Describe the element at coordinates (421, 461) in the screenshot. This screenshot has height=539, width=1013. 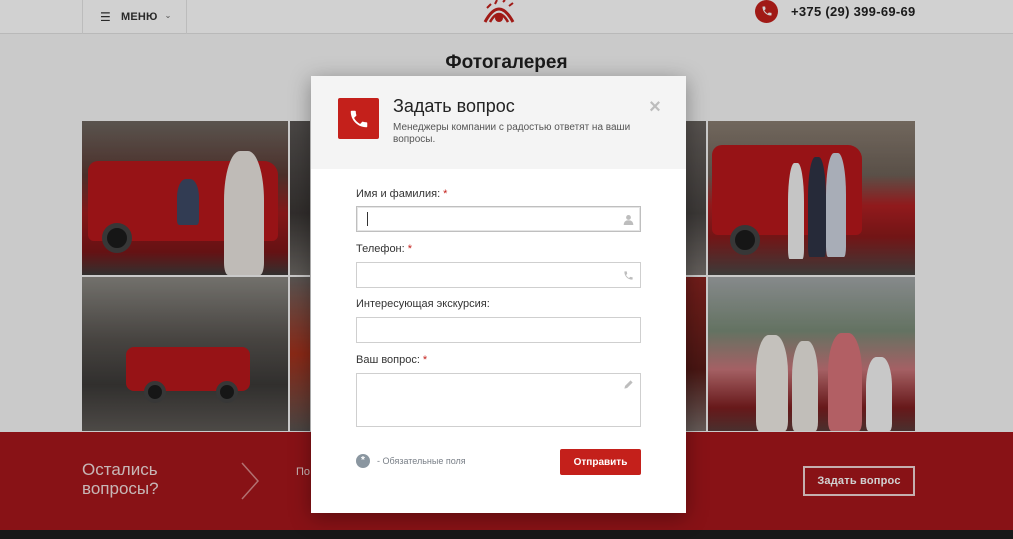
I see `required-note: - Обязательные поля` at that location.